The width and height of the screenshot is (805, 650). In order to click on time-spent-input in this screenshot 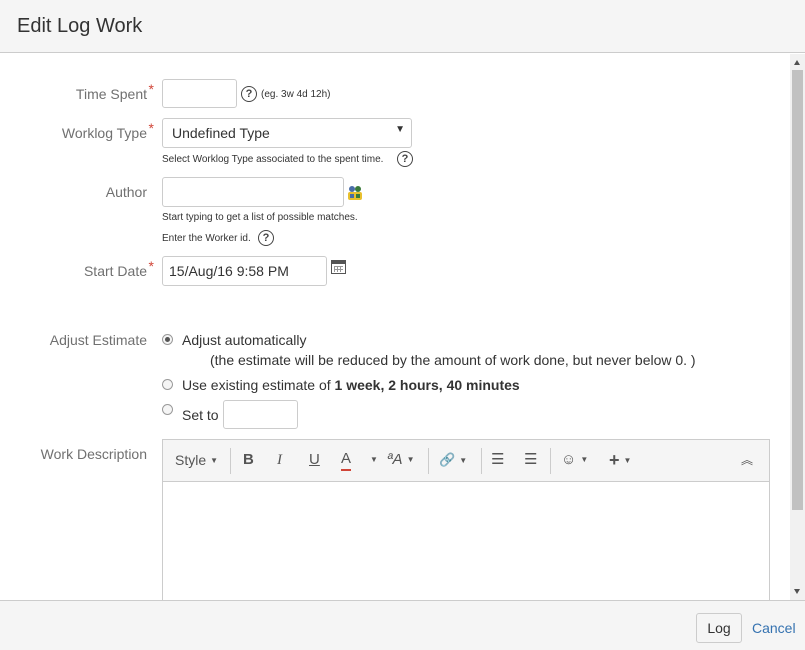, I will do `click(199, 93)`.